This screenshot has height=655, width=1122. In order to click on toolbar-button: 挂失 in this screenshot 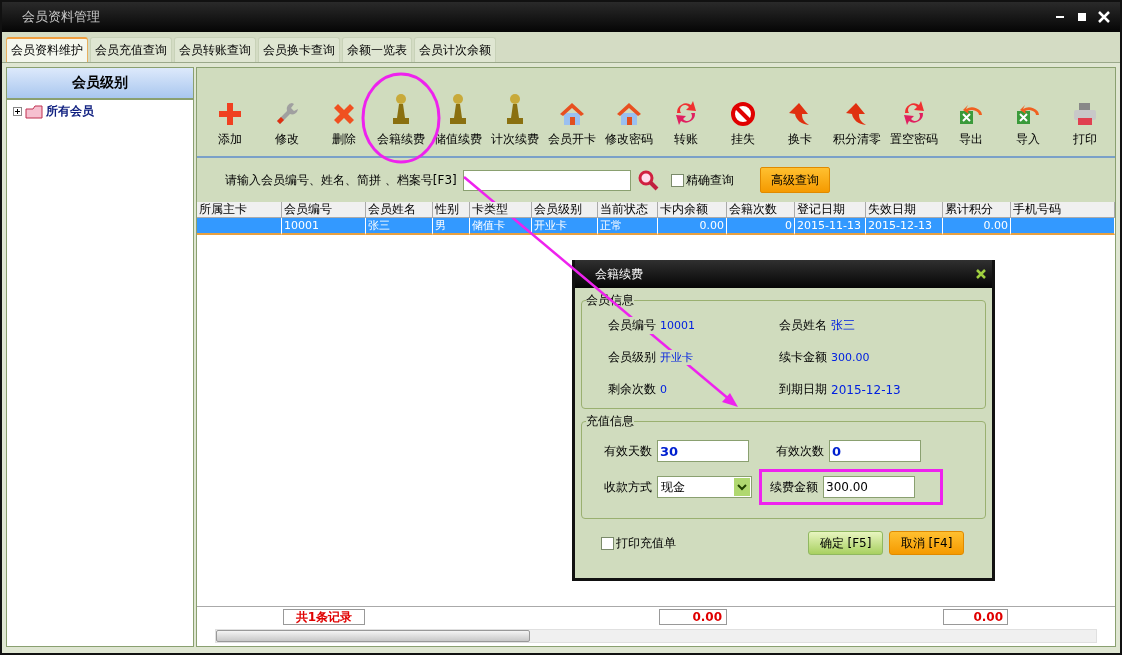, I will do `click(742, 124)`.